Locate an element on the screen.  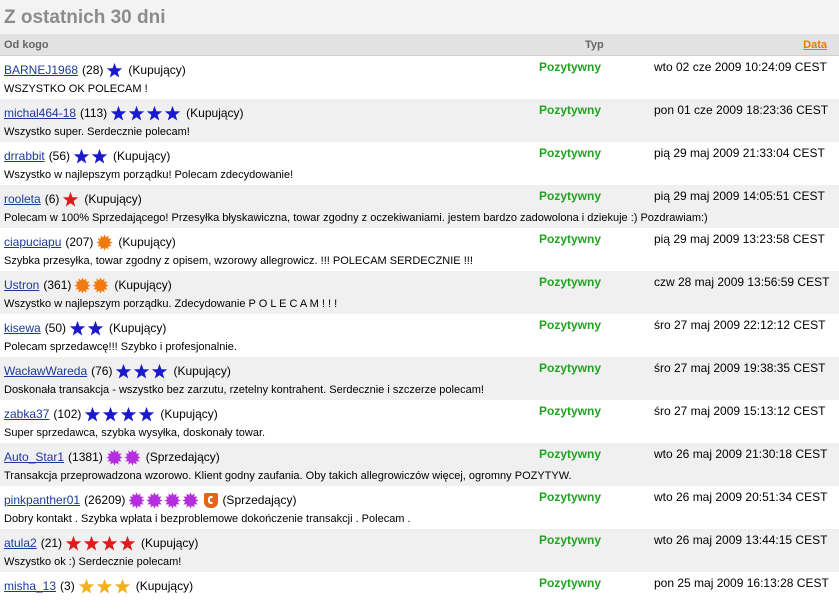
feedback-count: (26209) is located at coordinates (105, 500).